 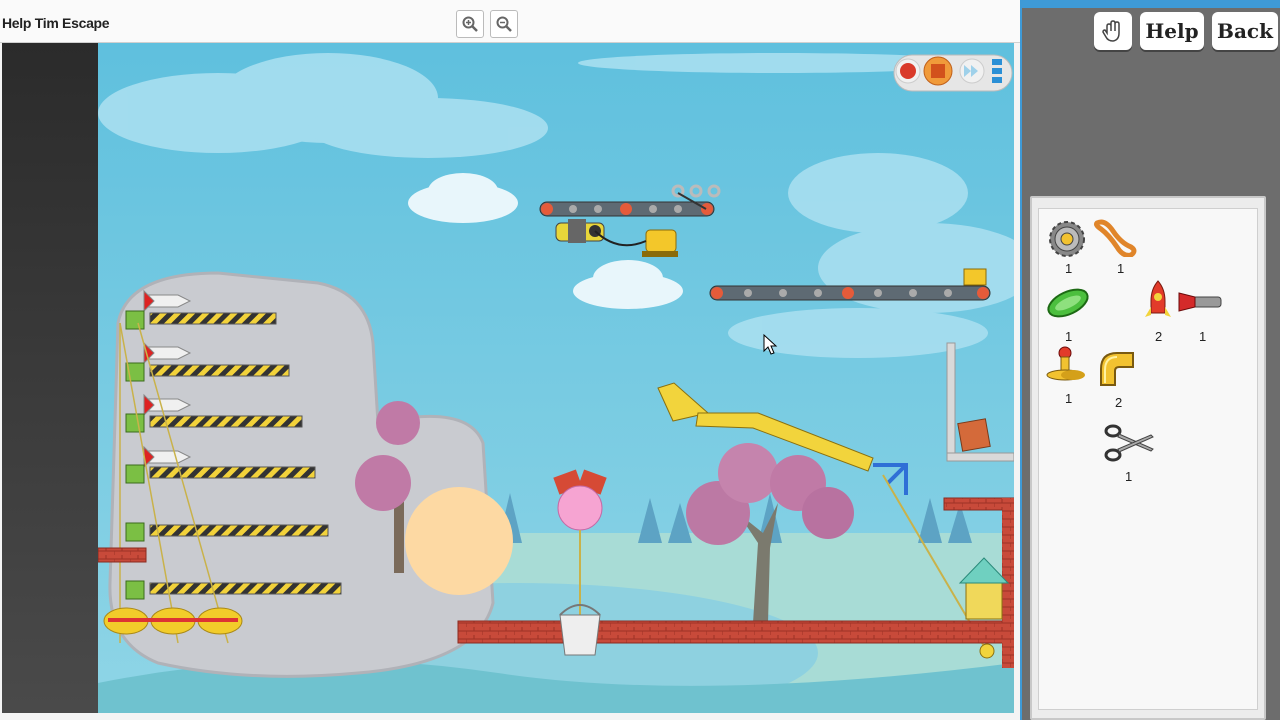 I want to click on small-box, so click(x=975, y=277).